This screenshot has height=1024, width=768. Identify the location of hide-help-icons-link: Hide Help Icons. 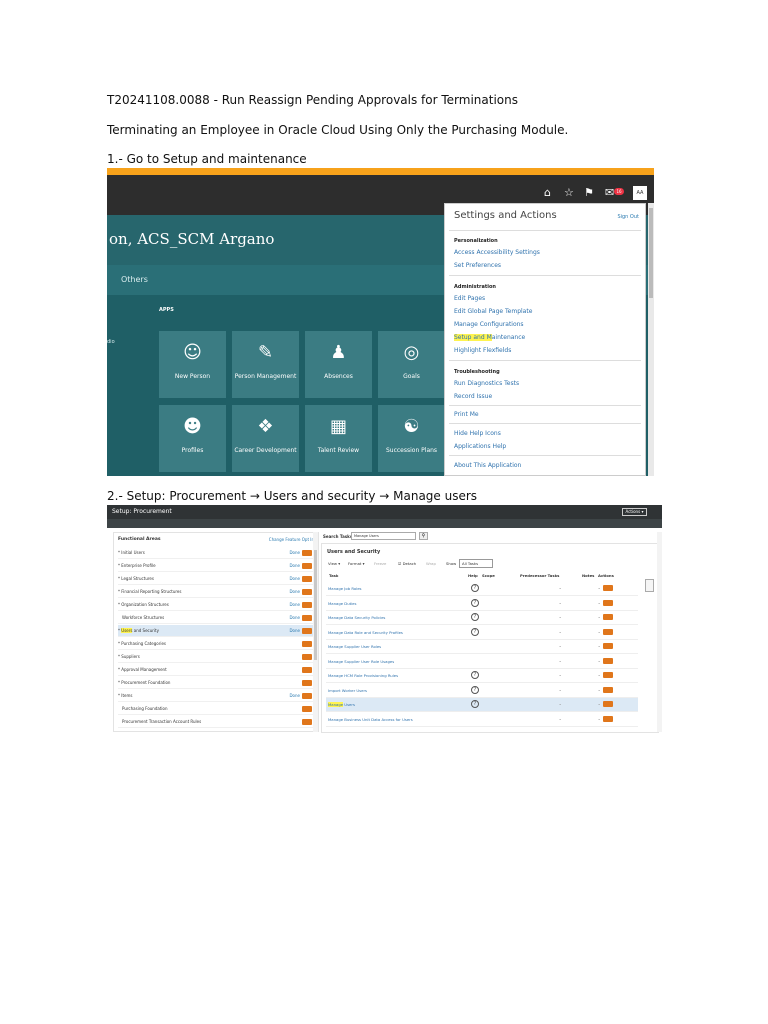
(477, 433).